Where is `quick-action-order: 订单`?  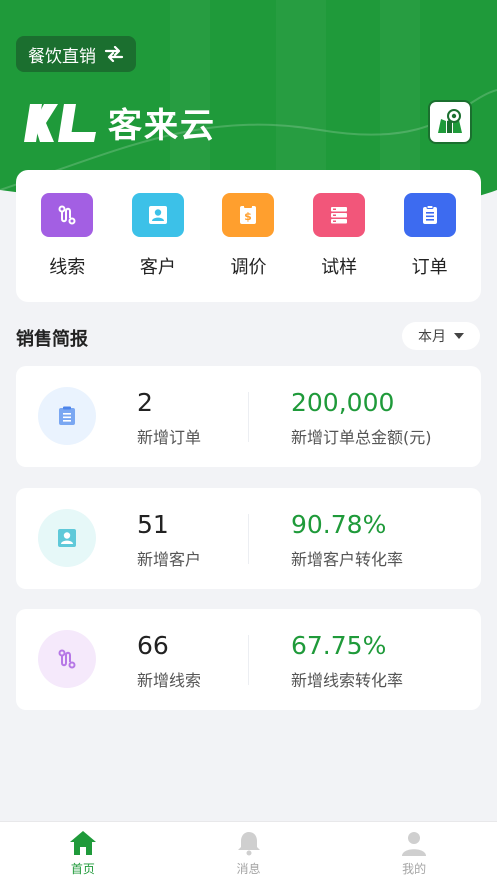 quick-action-order: 订单 is located at coordinates (430, 236).